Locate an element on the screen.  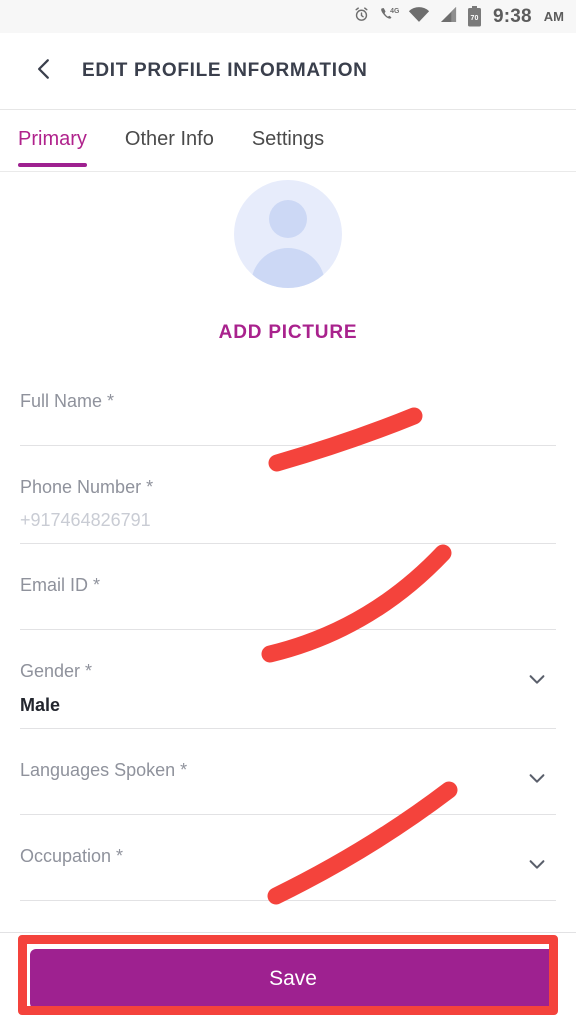
field-value: +917464826791 is located at coordinates (288, 520).